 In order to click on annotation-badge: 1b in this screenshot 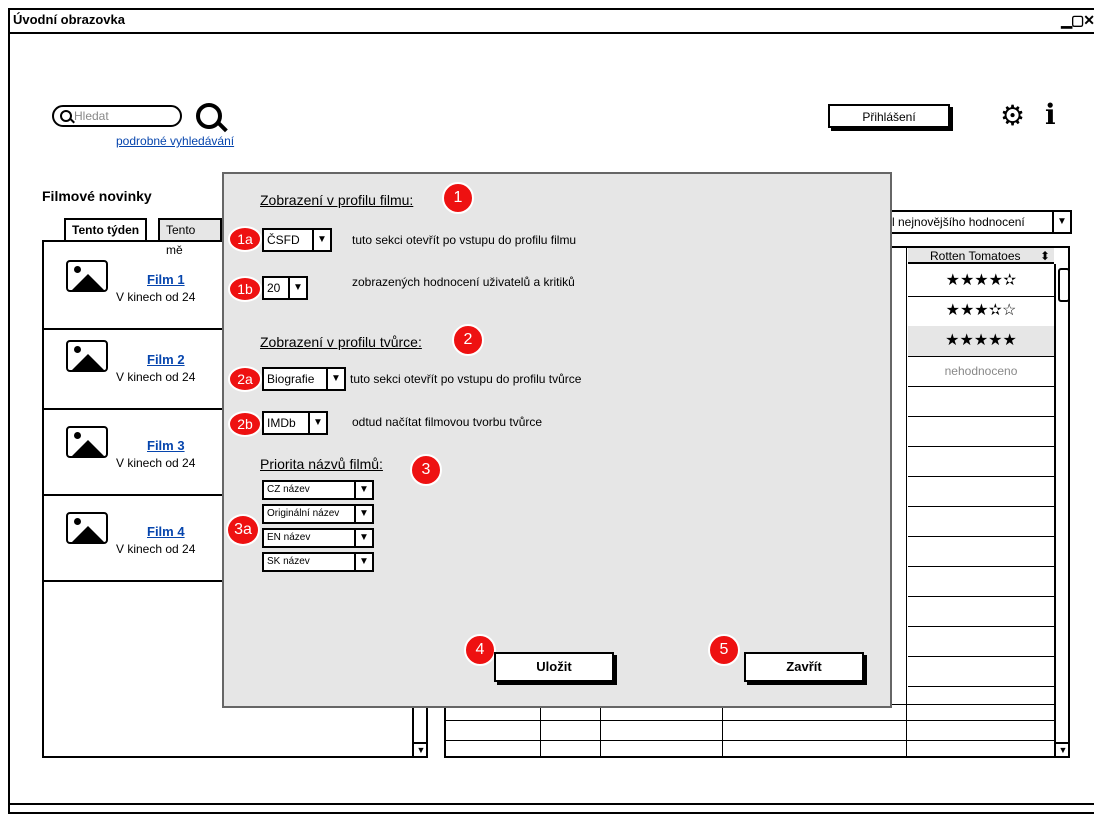, I will do `click(245, 289)`.